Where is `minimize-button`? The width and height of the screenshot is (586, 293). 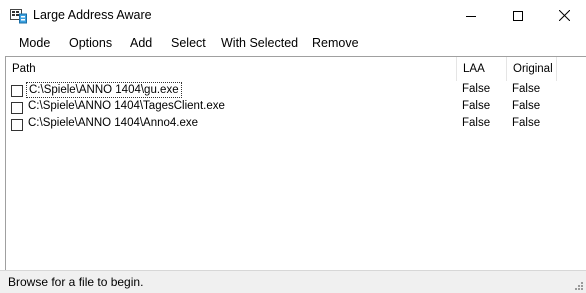
minimize-button is located at coordinates (471, 15).